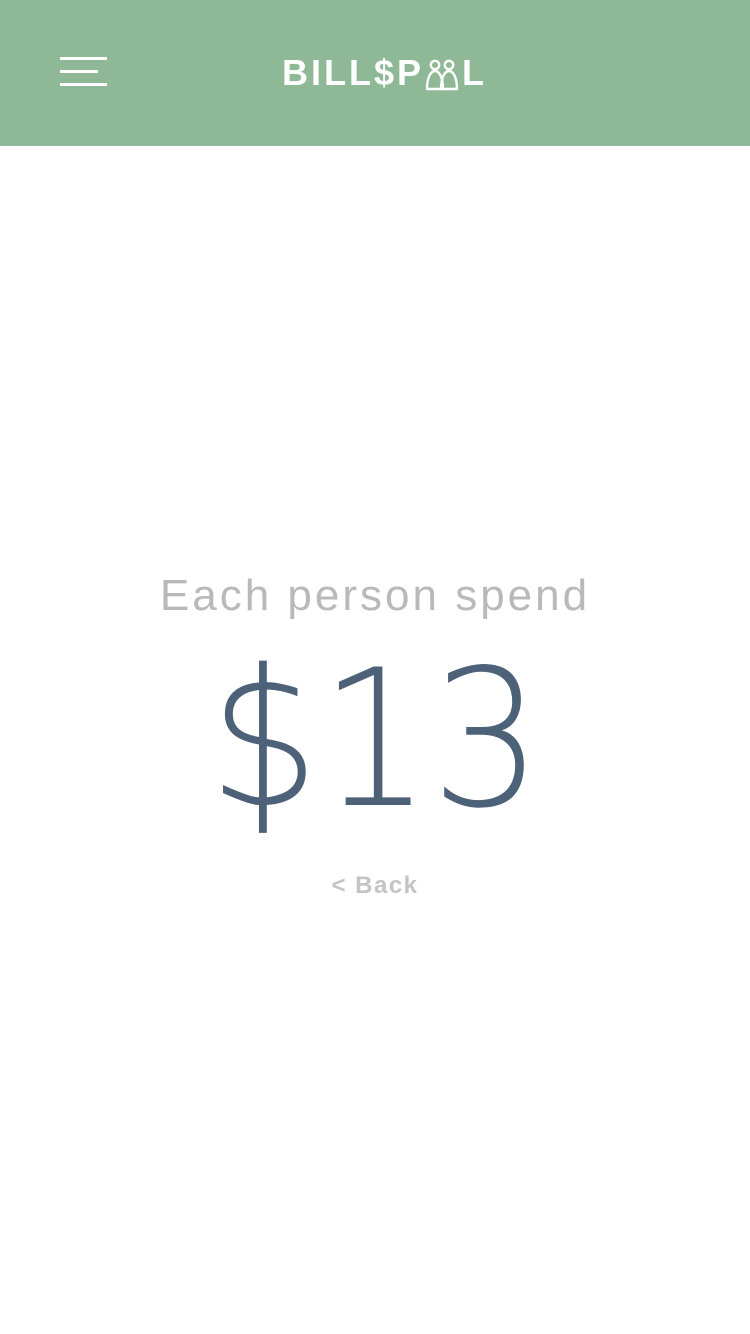 The image size is (750, 1334). I want to click on brand-logo: BILL$P L, so click(384, 73).